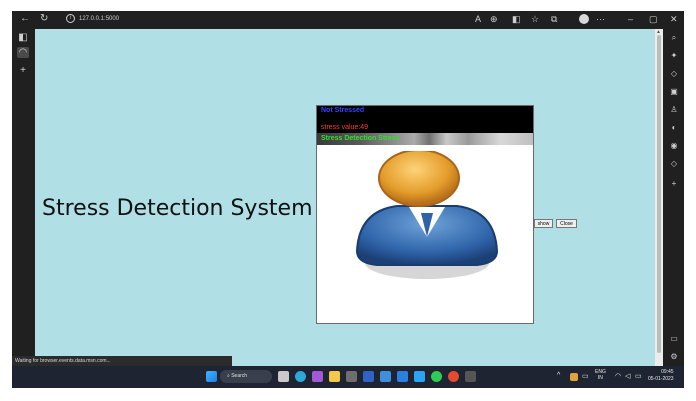  I want to click on tab-actions-icon: ◧, so click(23, 37).